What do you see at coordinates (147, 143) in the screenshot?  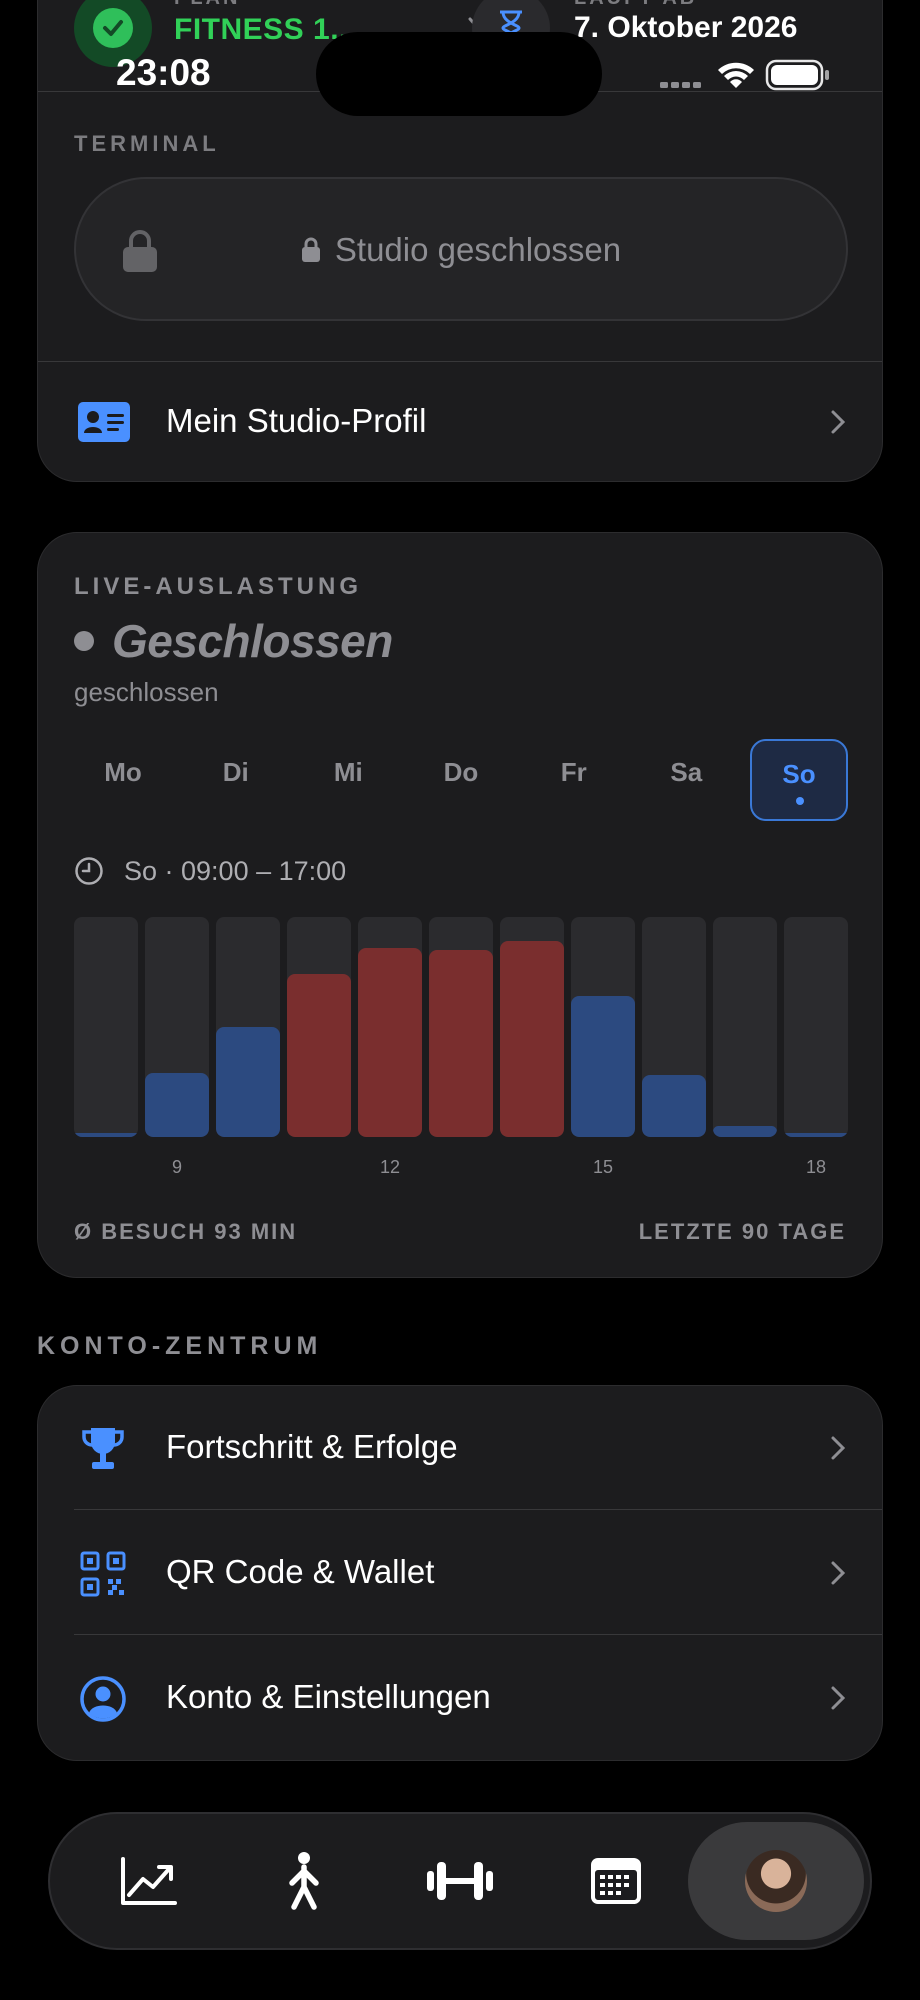 I see `terminal-section-label: TERMINAL` at bounding box center [147, 143].